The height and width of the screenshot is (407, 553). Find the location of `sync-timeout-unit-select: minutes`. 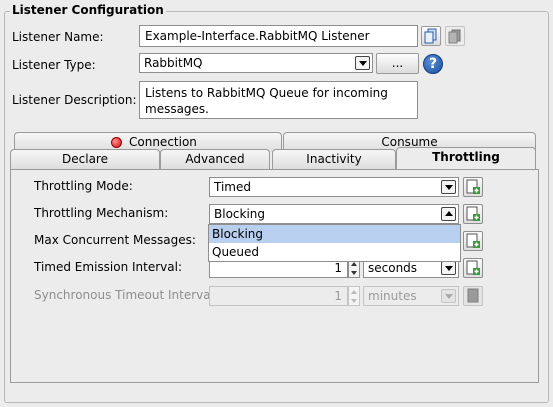

sync-timeout-unit-select: minutes is located at coordinates (411, 296).